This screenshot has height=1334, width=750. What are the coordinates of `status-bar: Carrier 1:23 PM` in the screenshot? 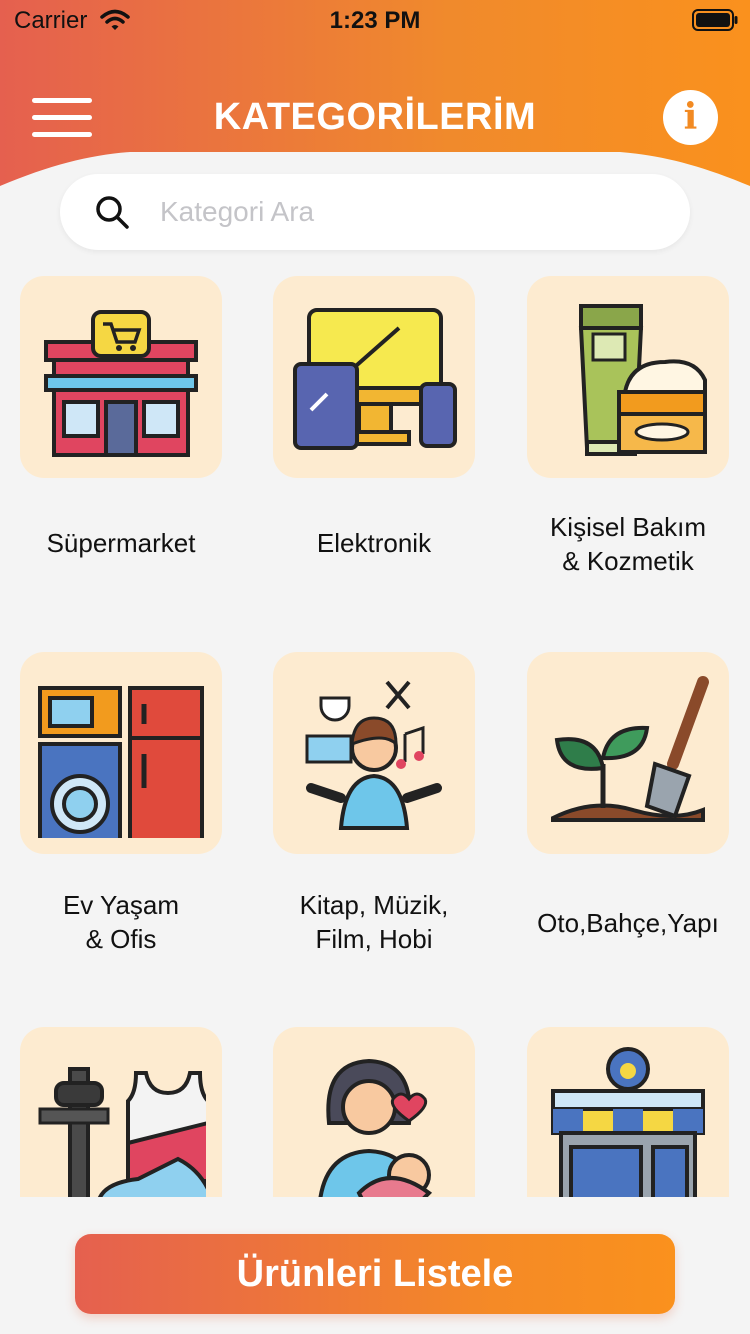 It's located at (375, 20).